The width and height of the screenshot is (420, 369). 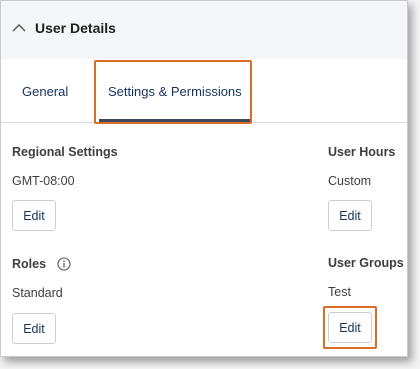 What do you see at coordinates (366, 263) in the screenshot?
I see `user-groups-label: User Groups` at bounding box center [366, 263].